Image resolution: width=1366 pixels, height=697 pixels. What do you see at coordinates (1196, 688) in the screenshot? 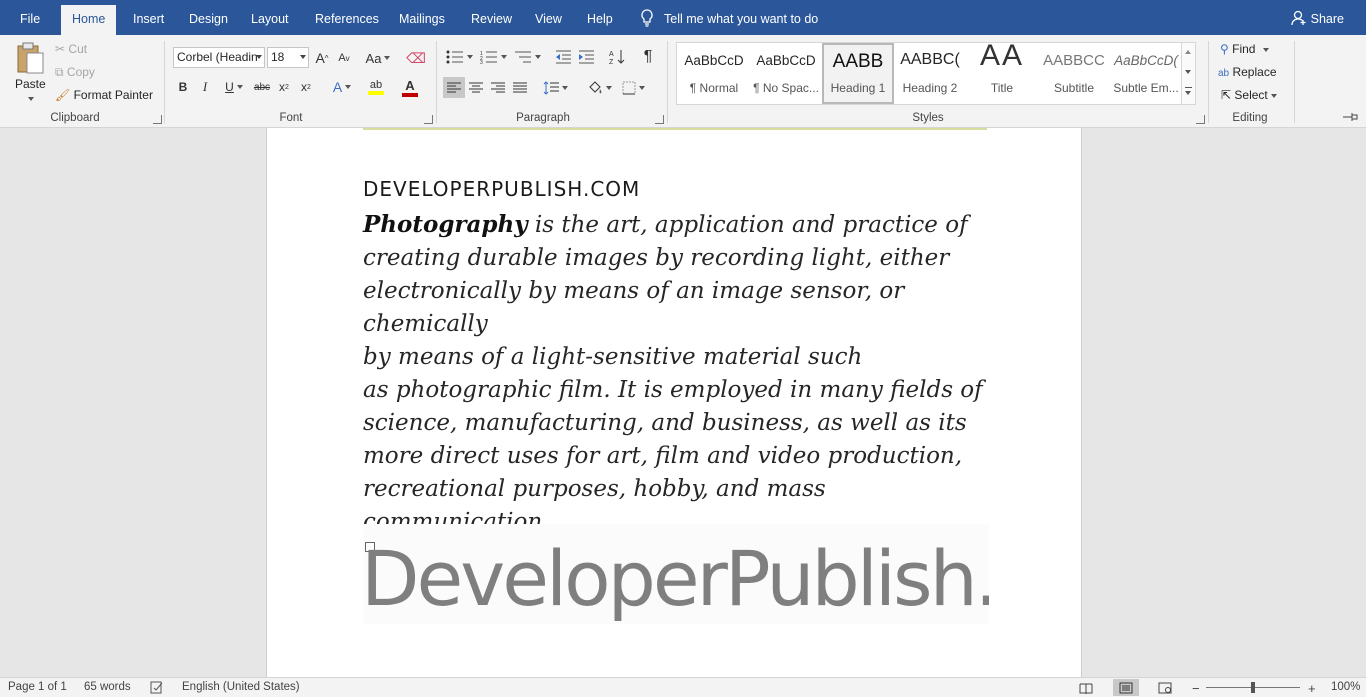
I see `zoom-out-button: −` at bounding box center [1196, 688].